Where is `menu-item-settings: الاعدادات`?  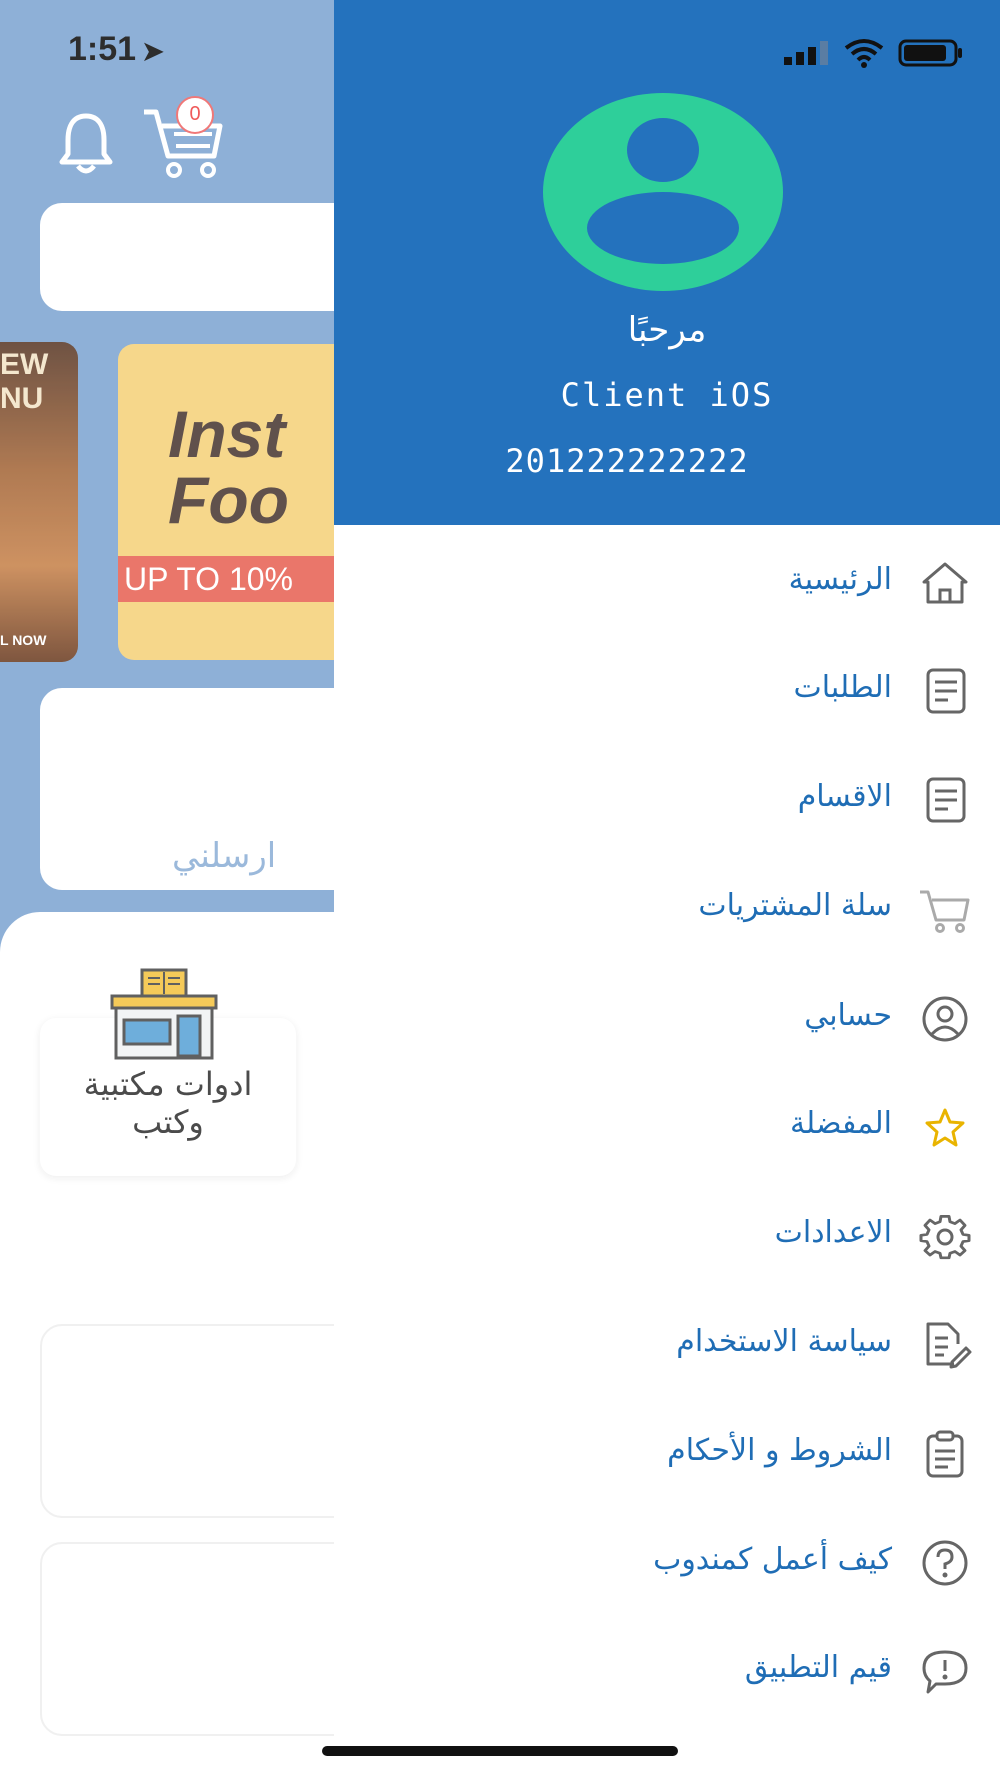 menu-item-settings: الاعدادات is located at coordinates (667, 1236).